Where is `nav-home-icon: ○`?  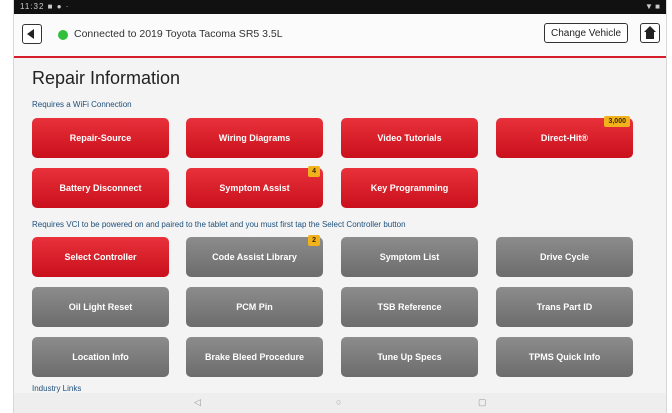
nav-home-icon: ○ is located at coordinates (338, 402).